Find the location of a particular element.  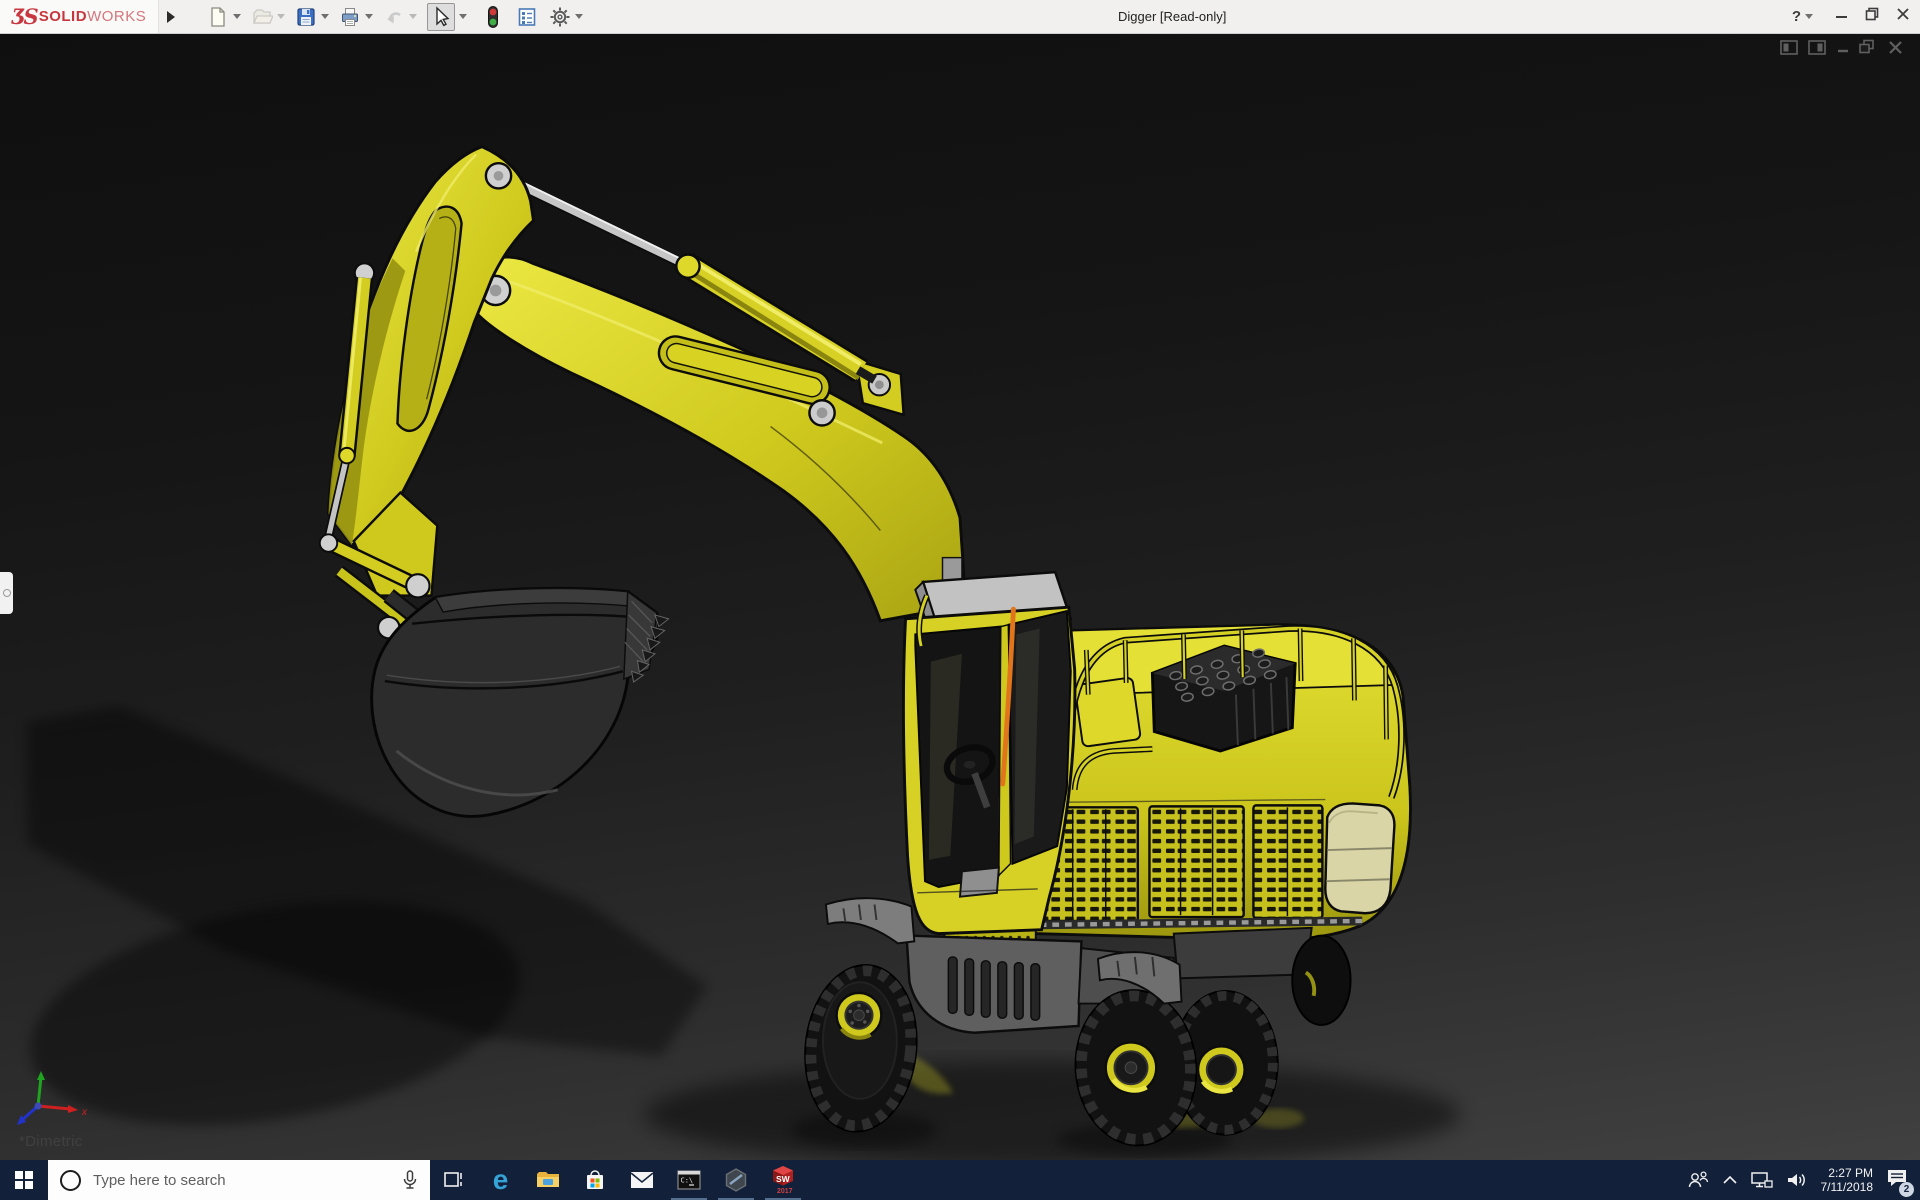

search-input: Type here to search is located at coordinates (239, 1180).